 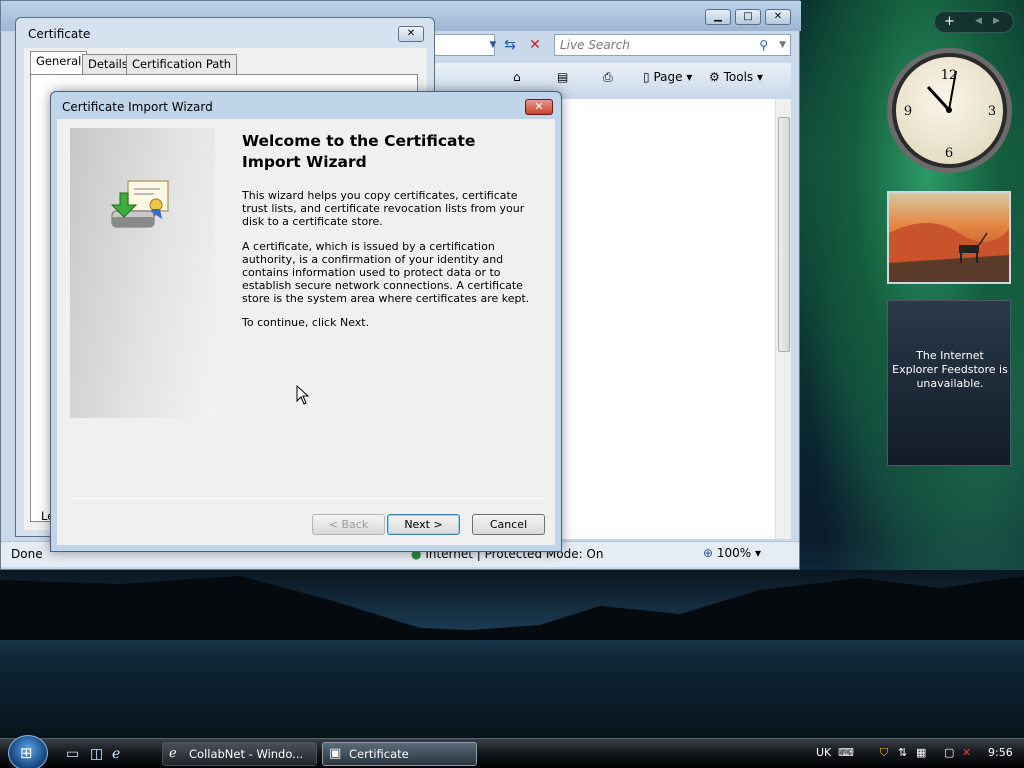 I want to click on language-indicator: UK, so click(x=823, y=752).